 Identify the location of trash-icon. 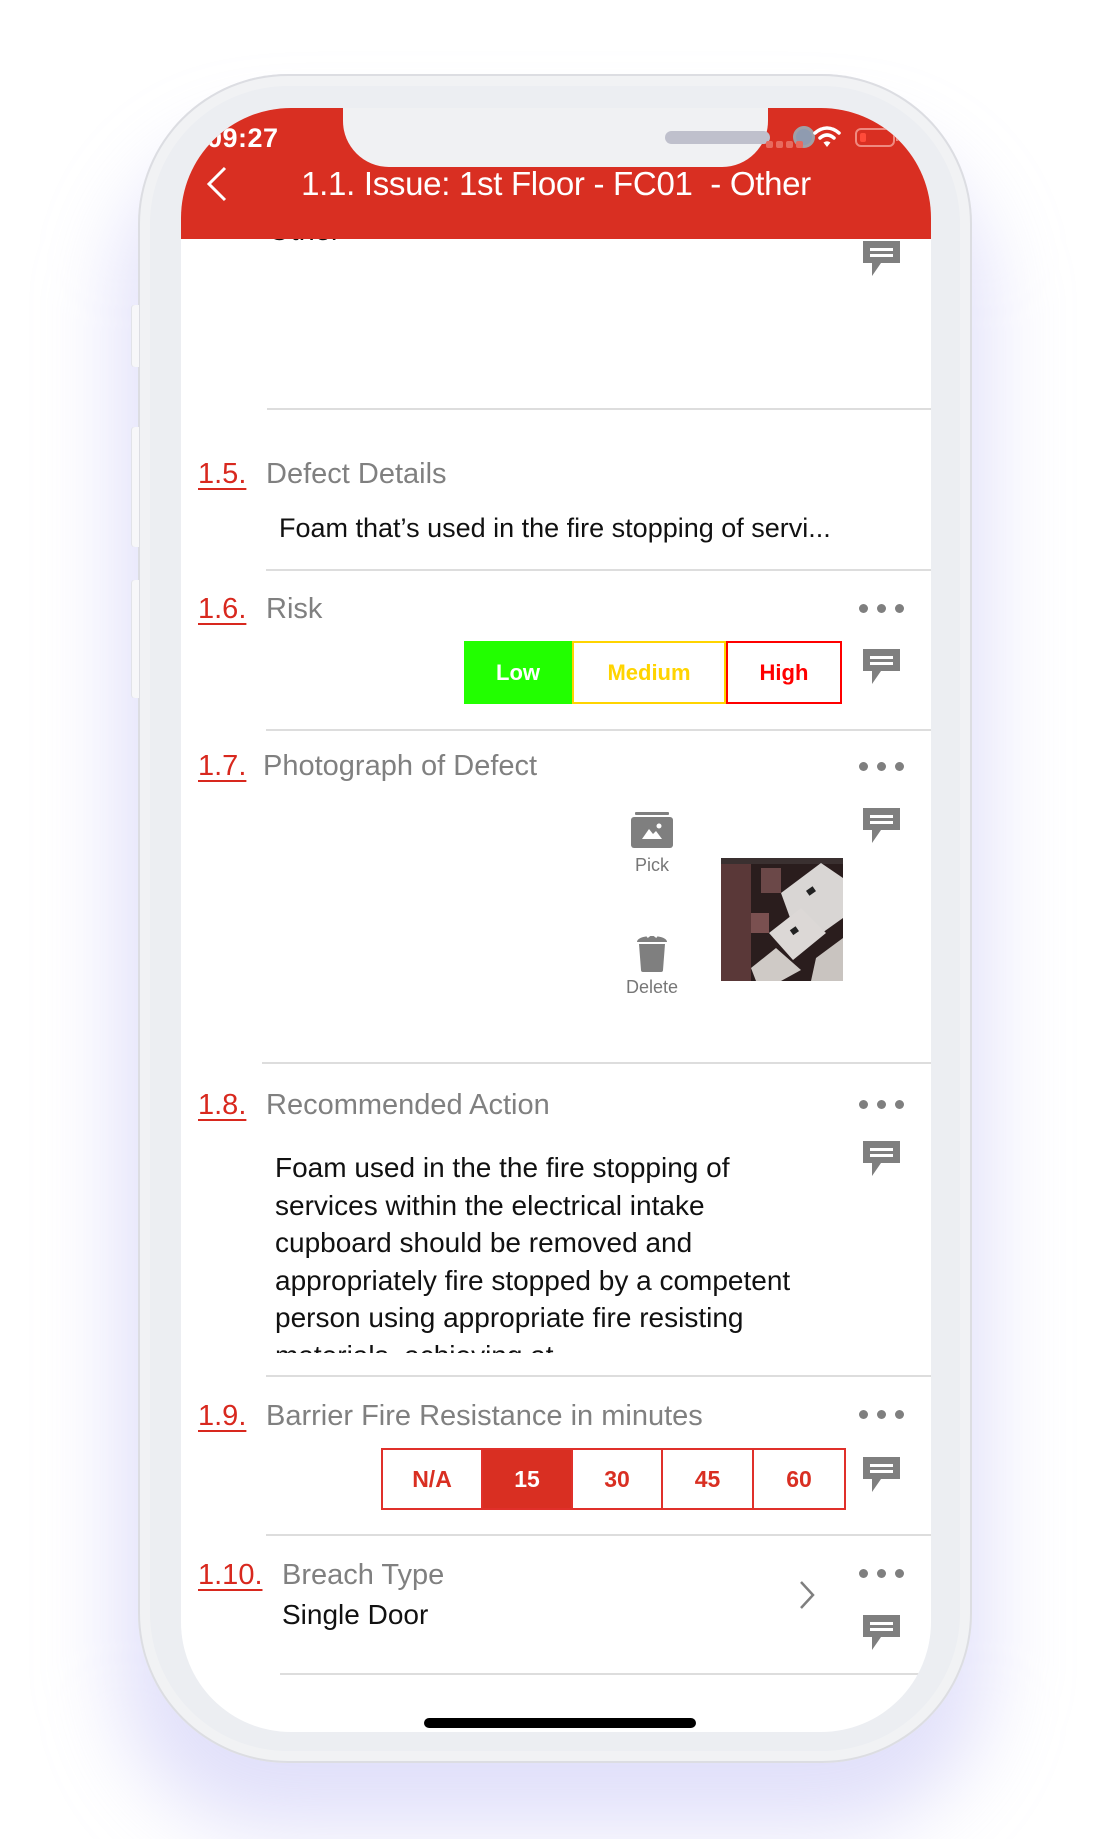
(652, 951).